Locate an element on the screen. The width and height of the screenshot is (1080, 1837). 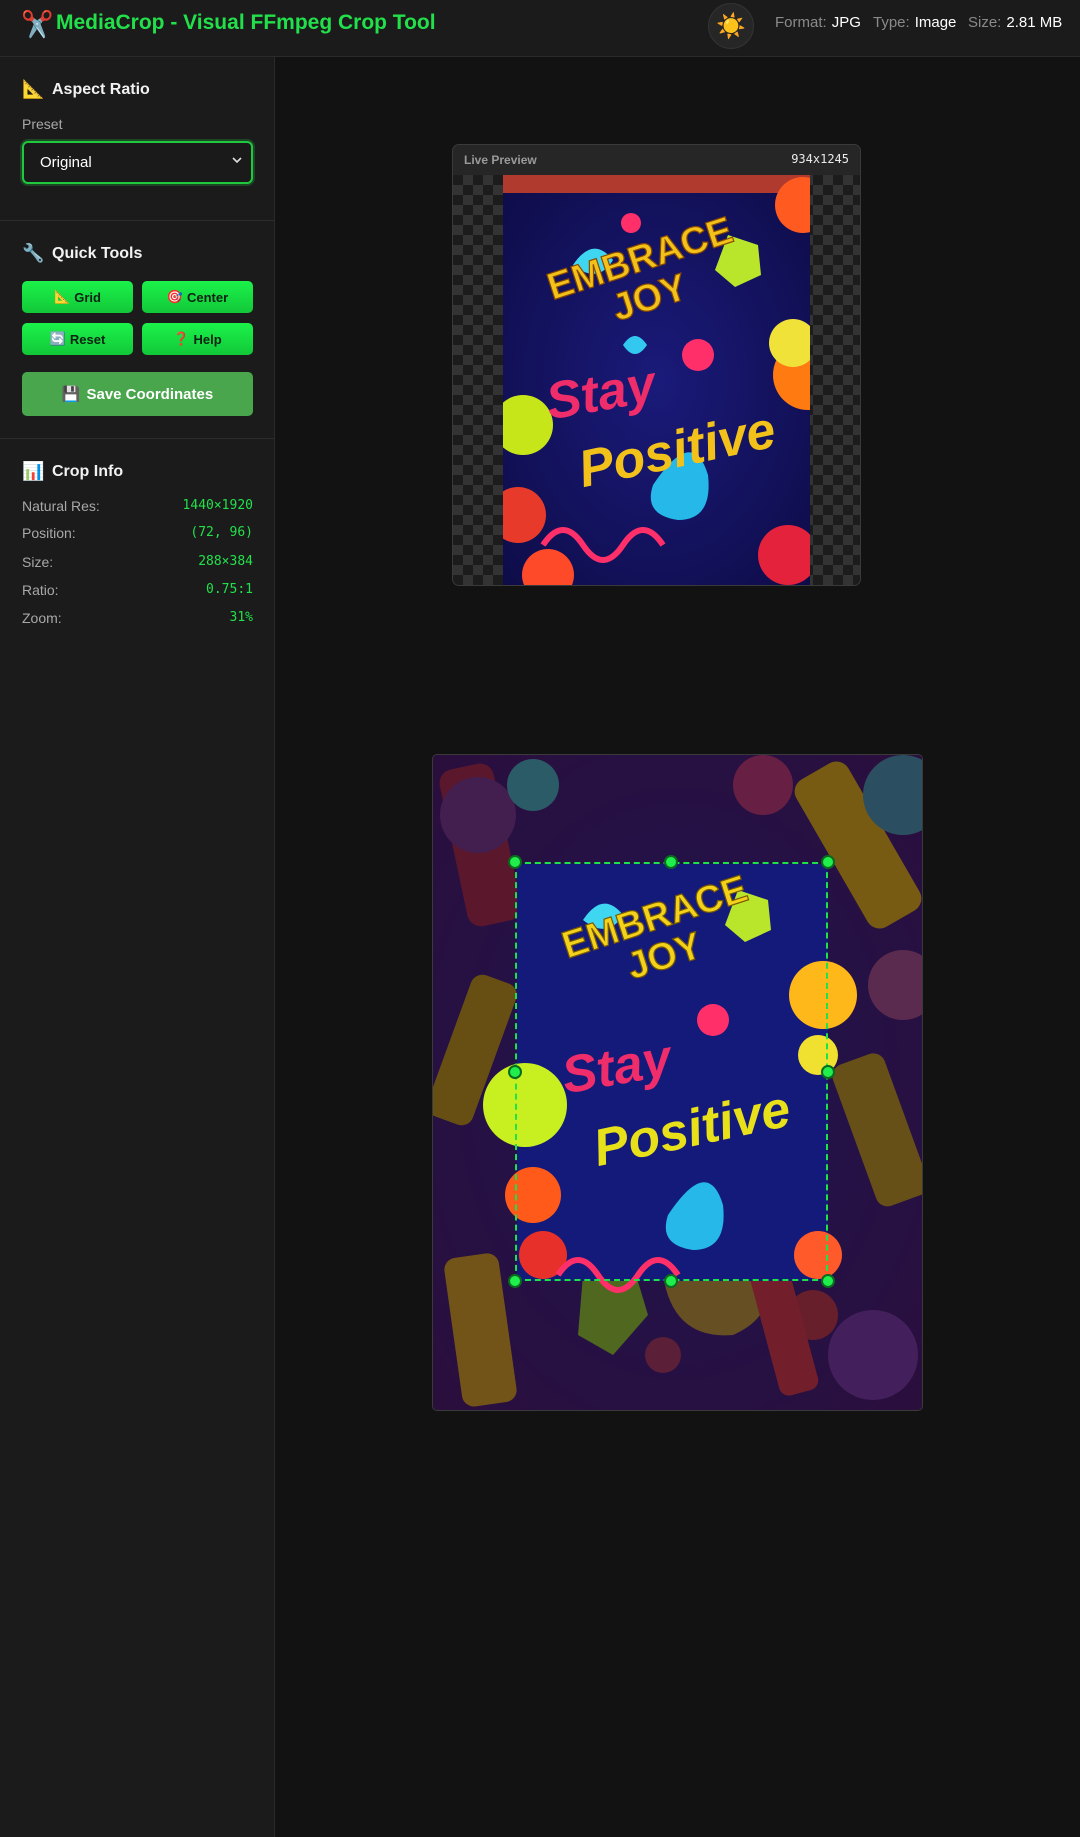
preview-label: Live Preview is located at coordinates (500, 160).